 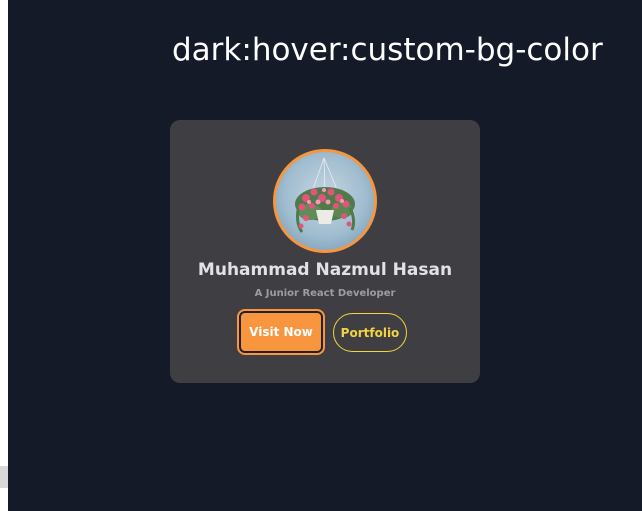 I want to click on avatar, so click(x=325, y=201).